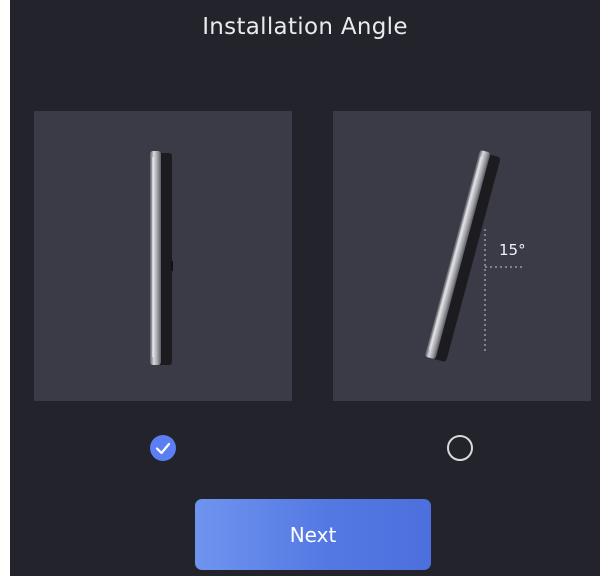 The image size is (607, 576). I want to click on tilted-device-body, so click(463, 256).